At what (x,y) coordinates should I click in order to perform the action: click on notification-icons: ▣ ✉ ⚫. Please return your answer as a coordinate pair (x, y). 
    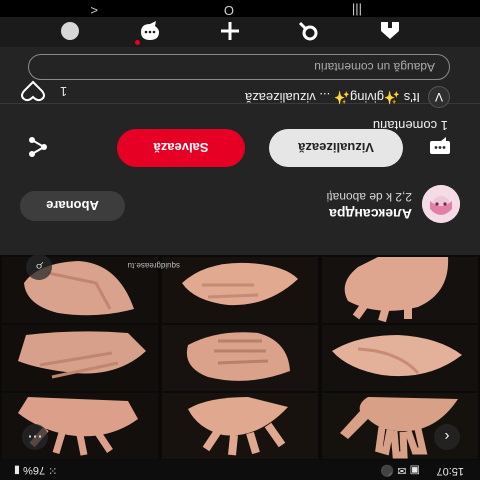
    Looking at the image, I should click on (400, 470).